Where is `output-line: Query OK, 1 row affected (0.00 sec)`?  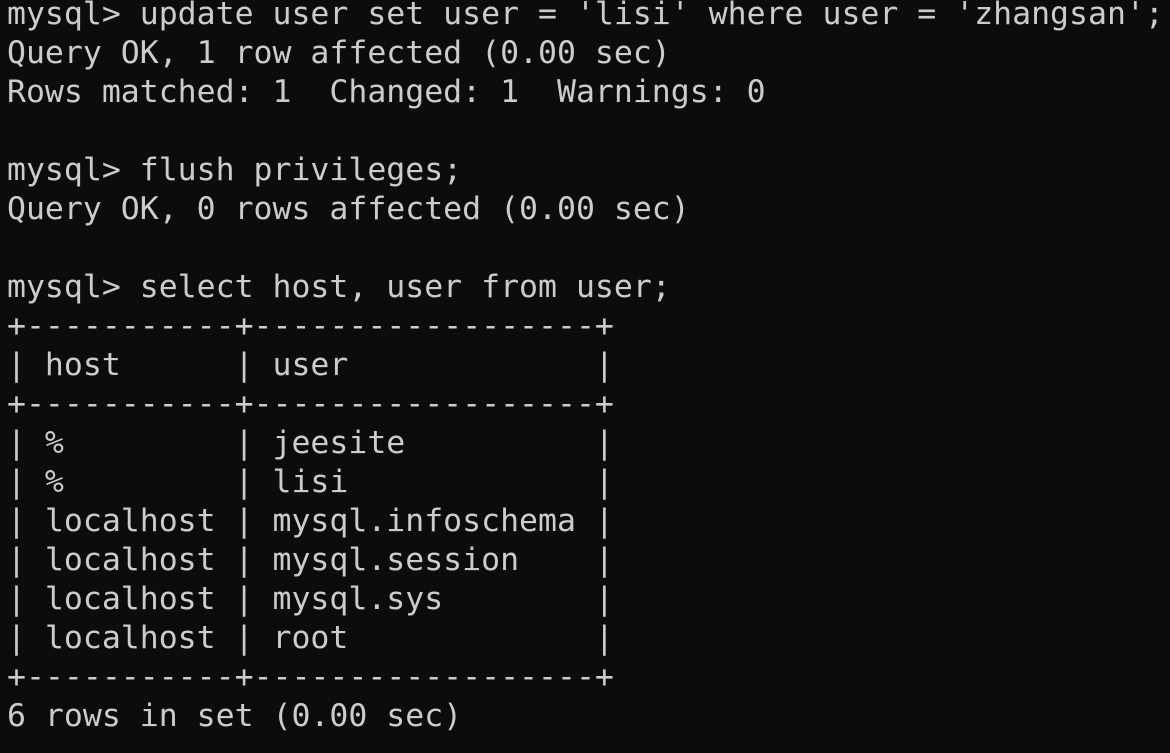 output-line: Query OK, 1 row affected (0.00 sec) is located at coordinates (339, 53).